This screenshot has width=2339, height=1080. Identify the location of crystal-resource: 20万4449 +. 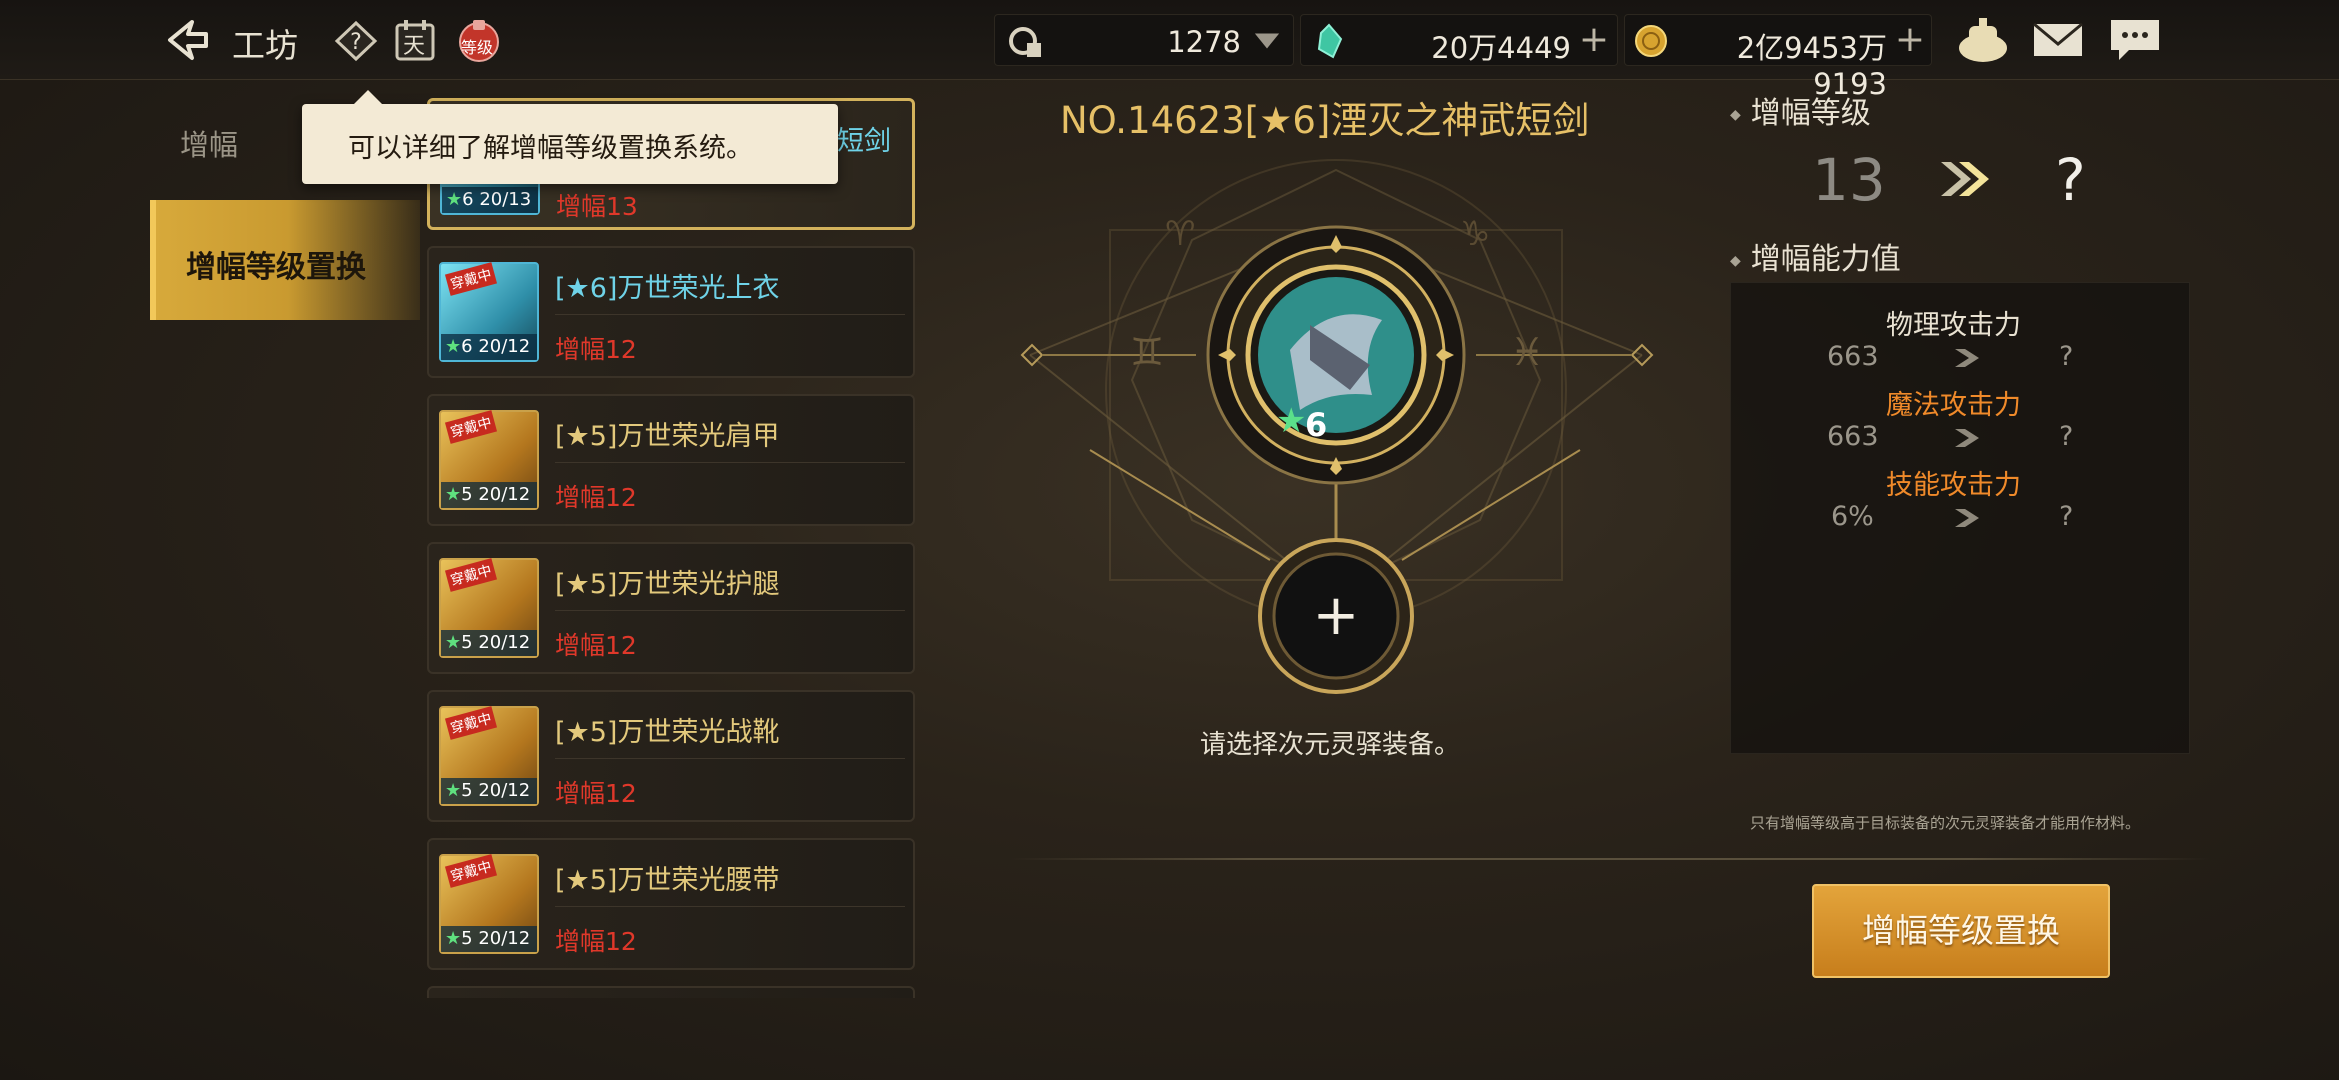
(1459, 40).